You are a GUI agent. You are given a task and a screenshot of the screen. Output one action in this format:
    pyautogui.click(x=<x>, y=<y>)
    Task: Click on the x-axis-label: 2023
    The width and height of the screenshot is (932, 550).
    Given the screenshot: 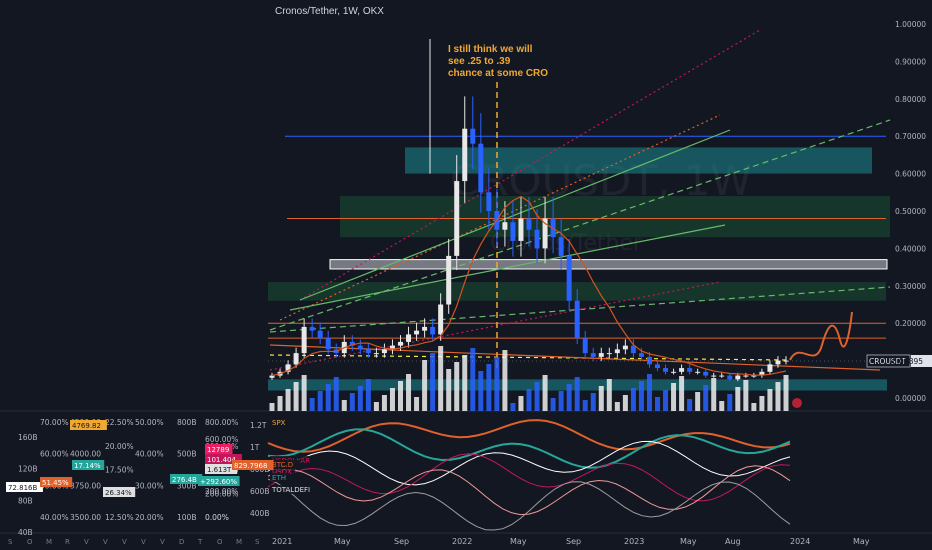 What is the action you would take?
    pyautogui.click(x=634, y=541)
    